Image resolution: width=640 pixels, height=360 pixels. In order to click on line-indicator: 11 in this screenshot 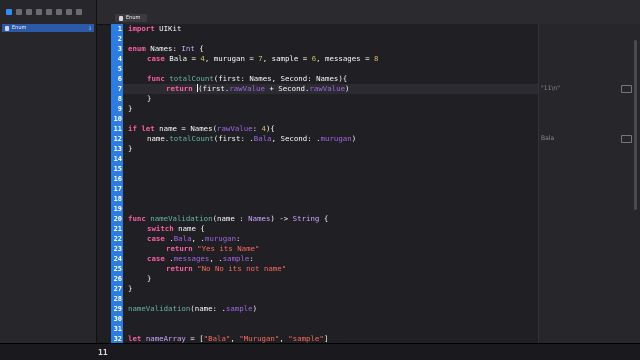, I will do `click(103, 352)`.